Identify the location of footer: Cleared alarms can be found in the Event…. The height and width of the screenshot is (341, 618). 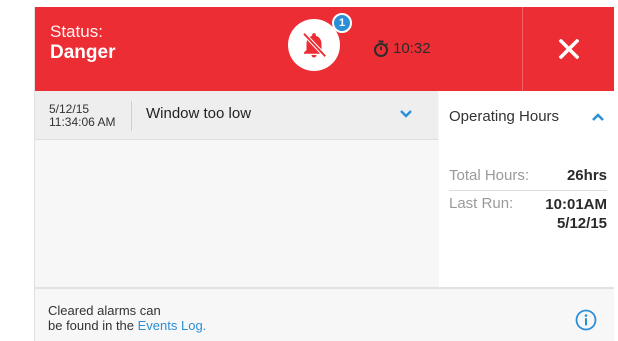
(324, 314).